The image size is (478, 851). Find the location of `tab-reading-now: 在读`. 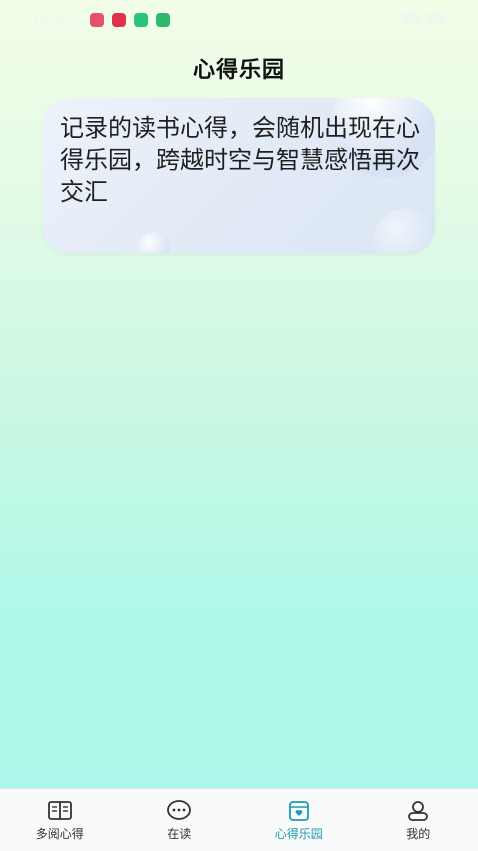

tab-reading-now: 在读 is located at coordinates (180, 820).